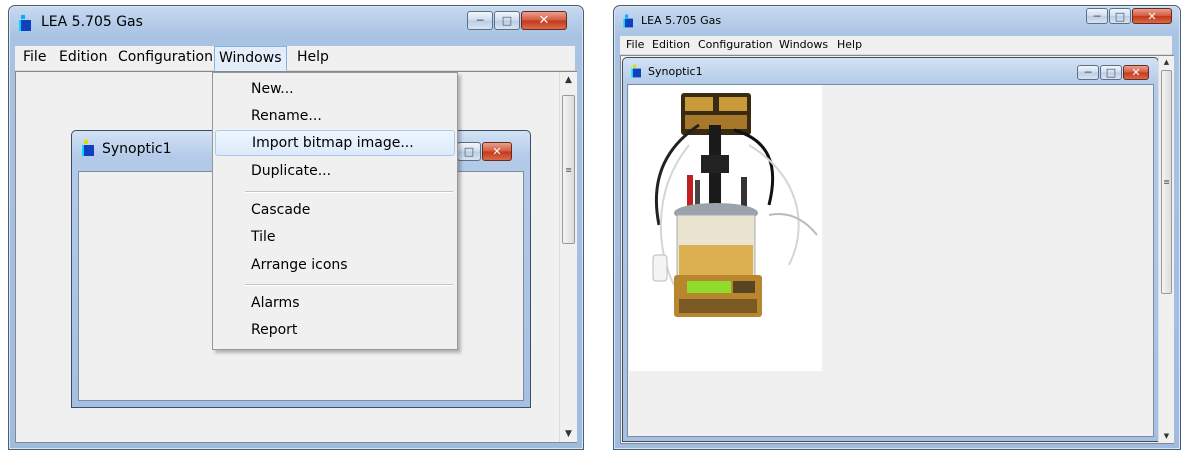 This screenshot has height=450, width=1182. I want to click on bioreactor-photo, so click(725, 228).